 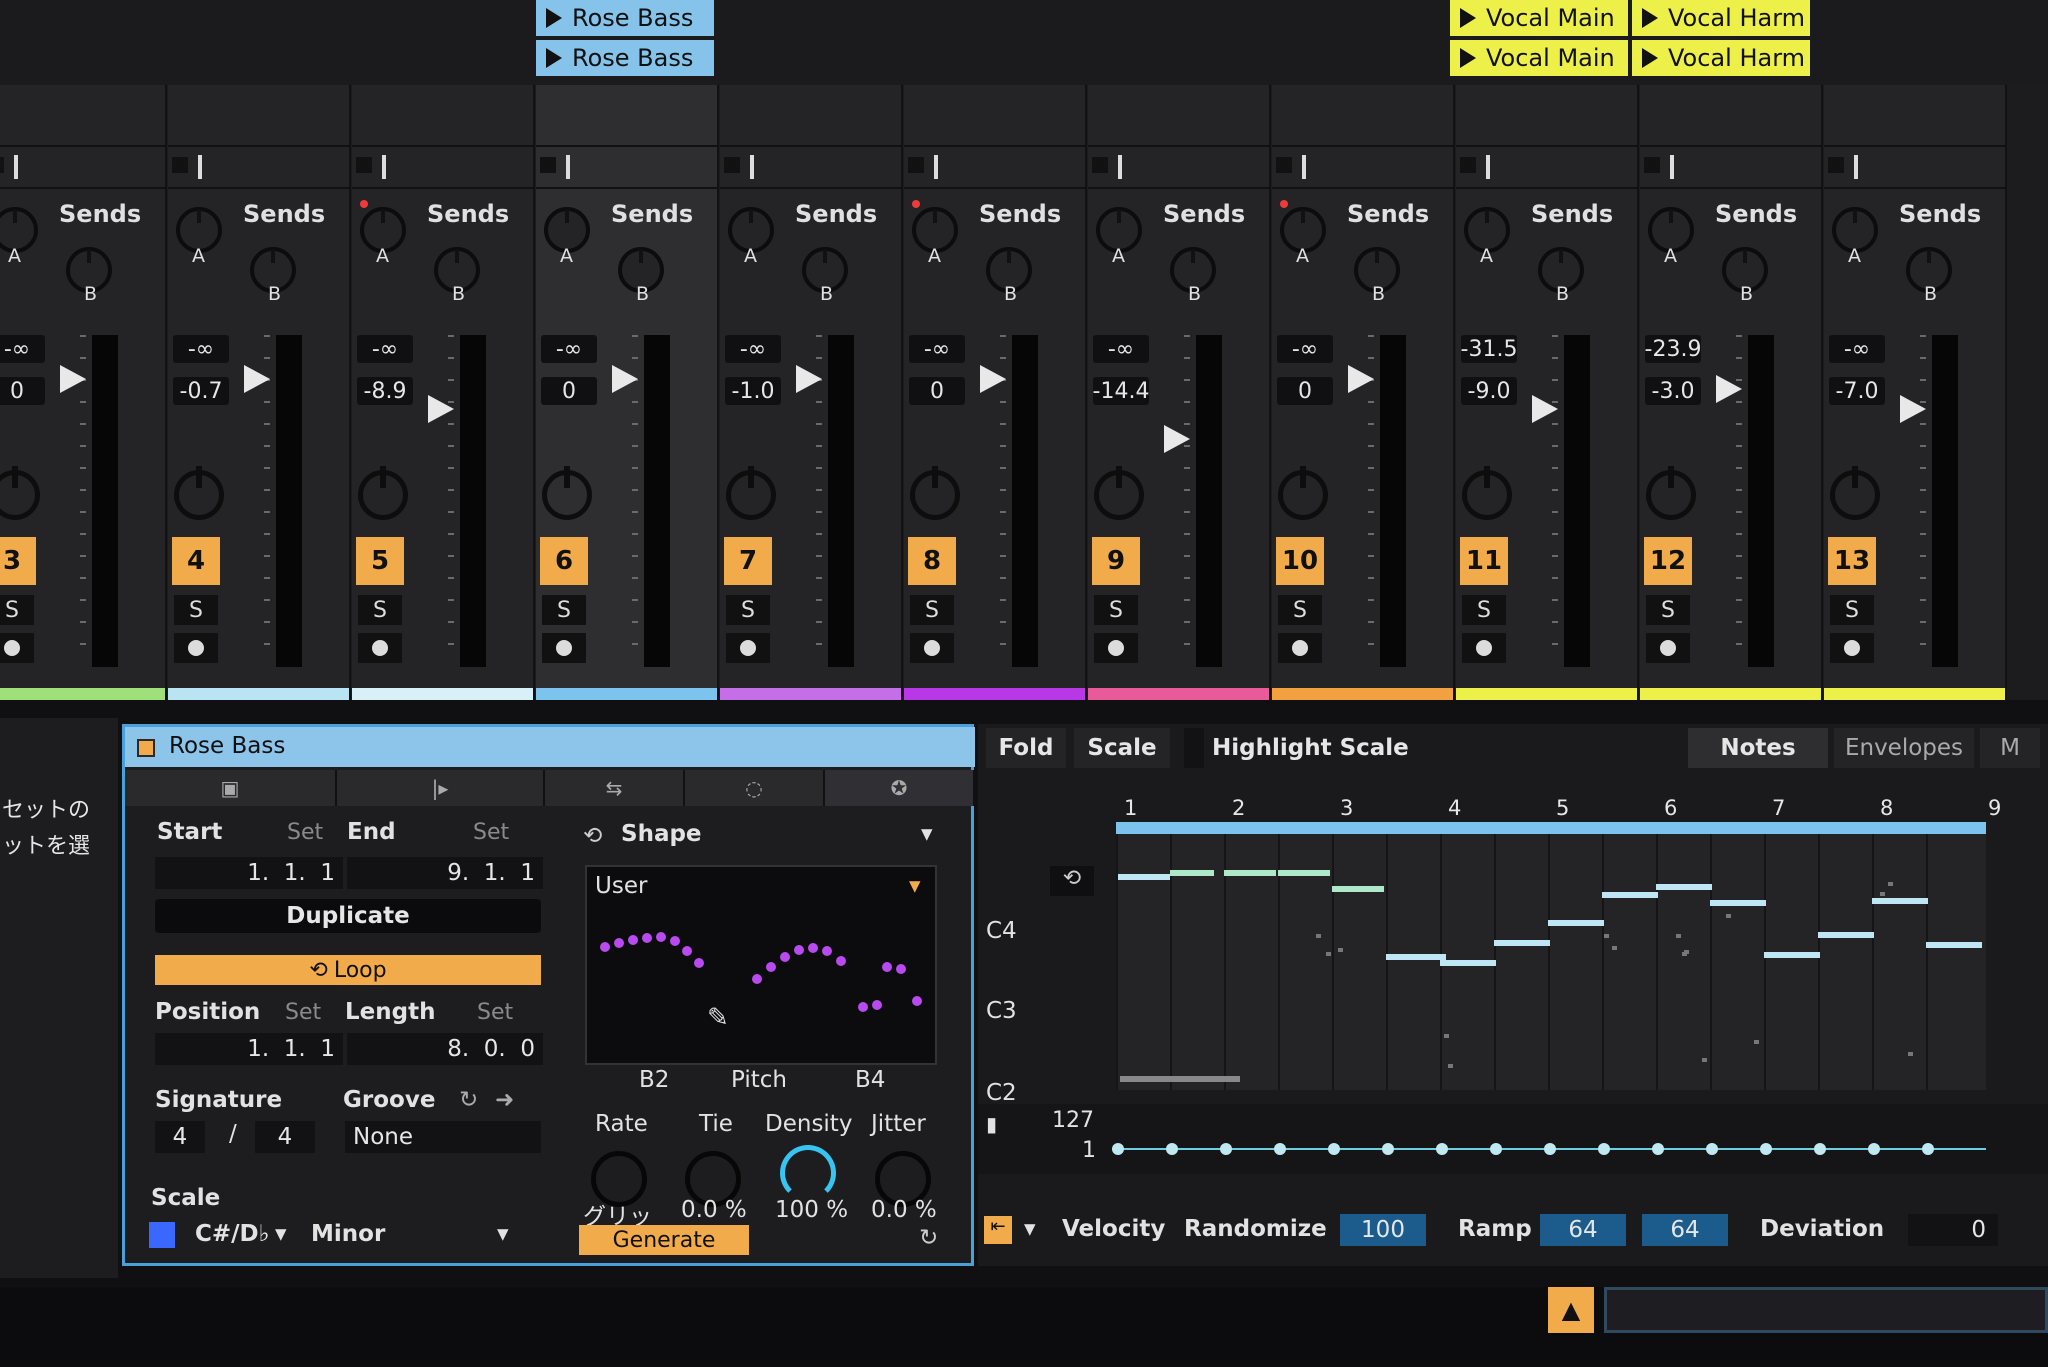 I want to click on tab-notes: Notes, so click(x=1758, y=748).